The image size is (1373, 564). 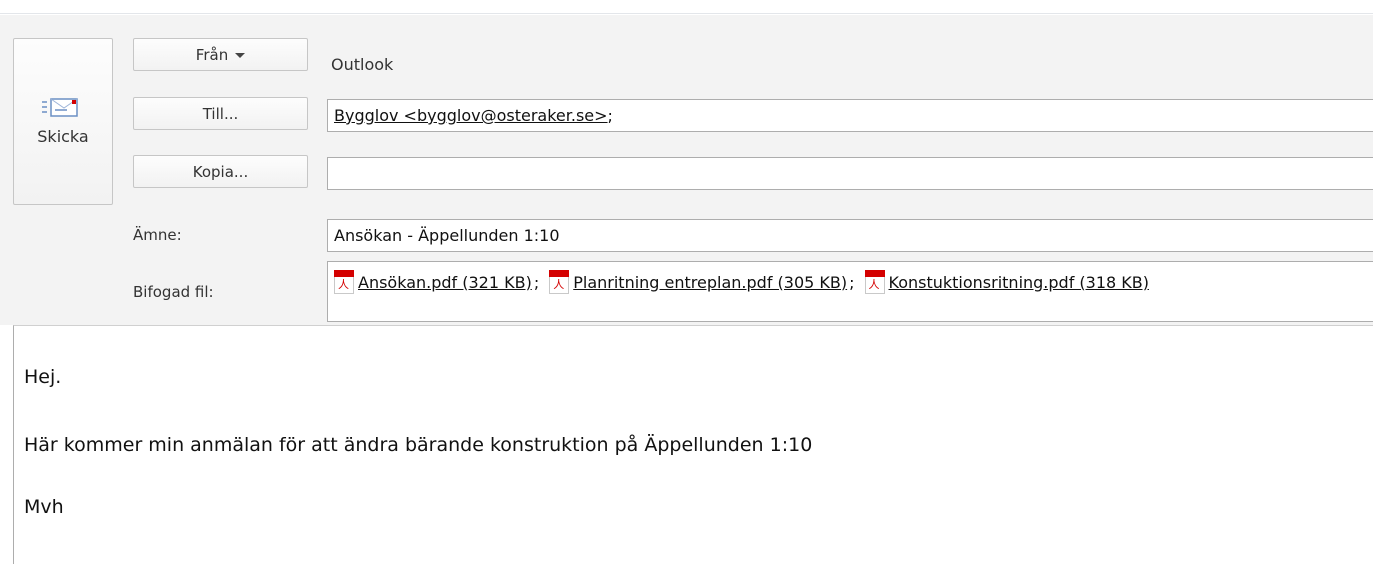 What do you see at coordinates (445, 282) in the screenshot?
I see `attachment-name: Ansökan.pdf (321 KB)` at bounding box center [445, 282].